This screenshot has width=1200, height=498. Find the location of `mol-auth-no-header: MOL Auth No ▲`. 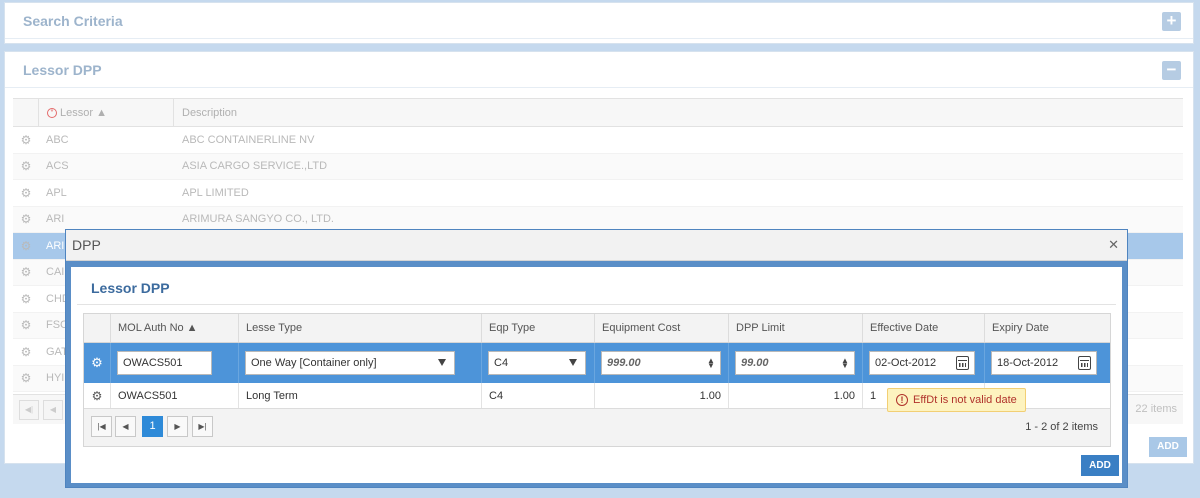

mol-auth-no-header: MOL Auth No ▲ is located at coordinates (175, 328).